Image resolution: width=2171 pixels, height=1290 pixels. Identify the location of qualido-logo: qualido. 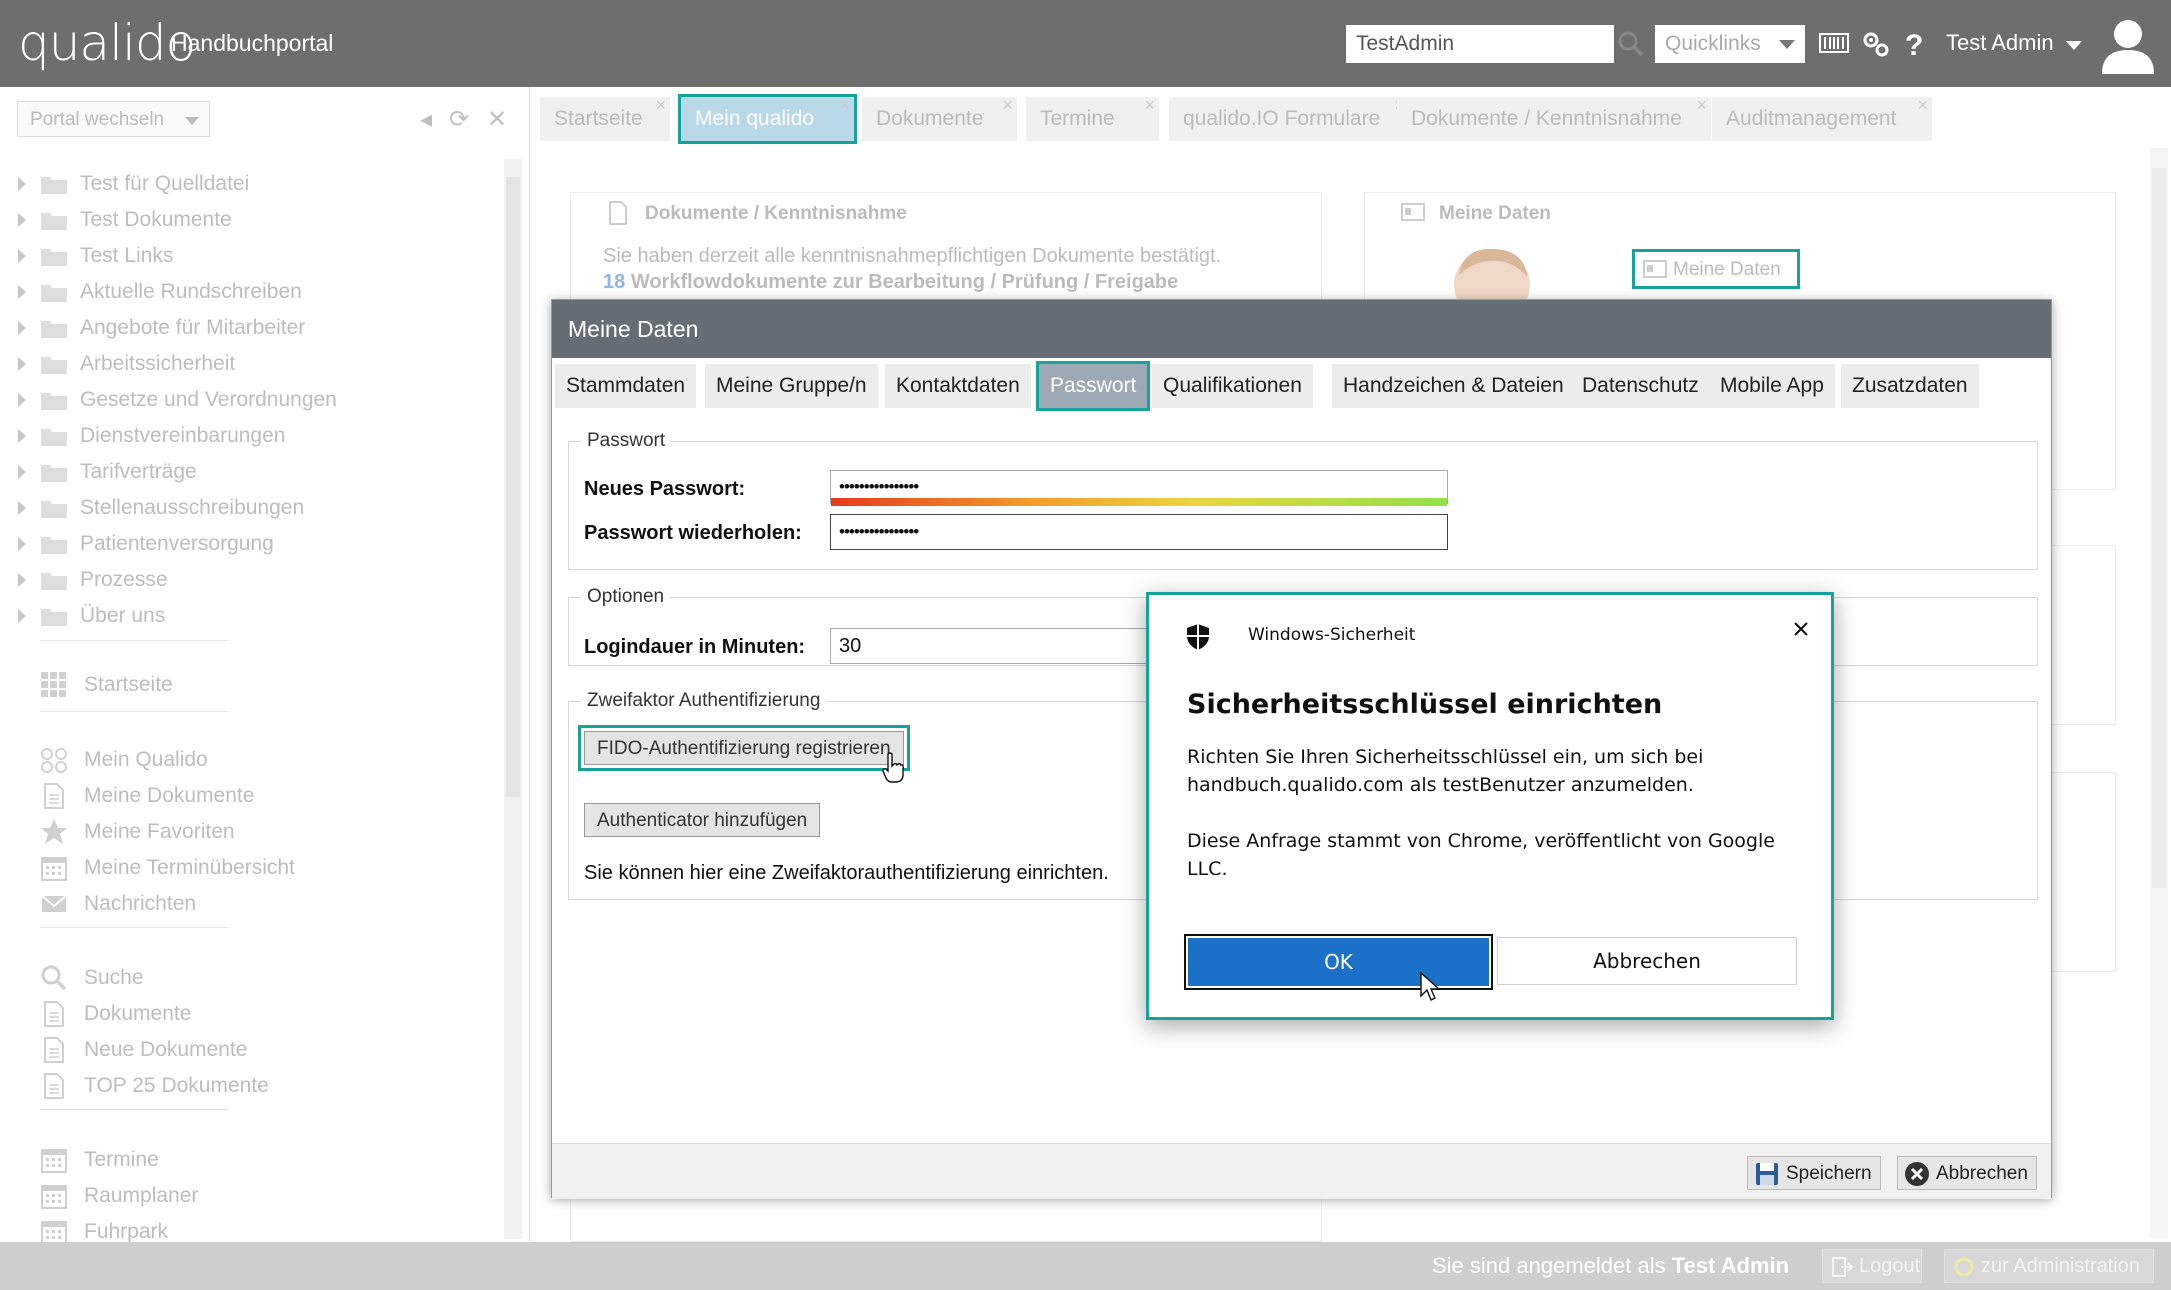
(107, 43).